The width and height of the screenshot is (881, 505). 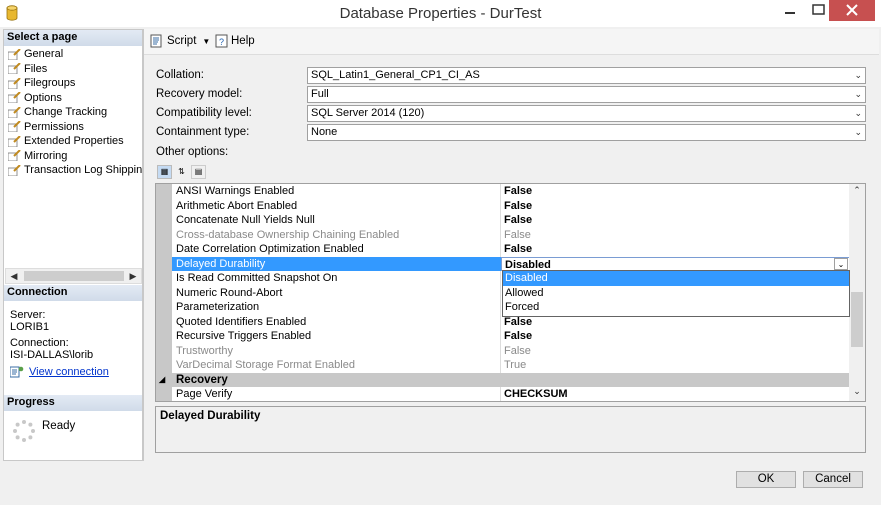 I want to click on close-button, so click(x=852, y=10).